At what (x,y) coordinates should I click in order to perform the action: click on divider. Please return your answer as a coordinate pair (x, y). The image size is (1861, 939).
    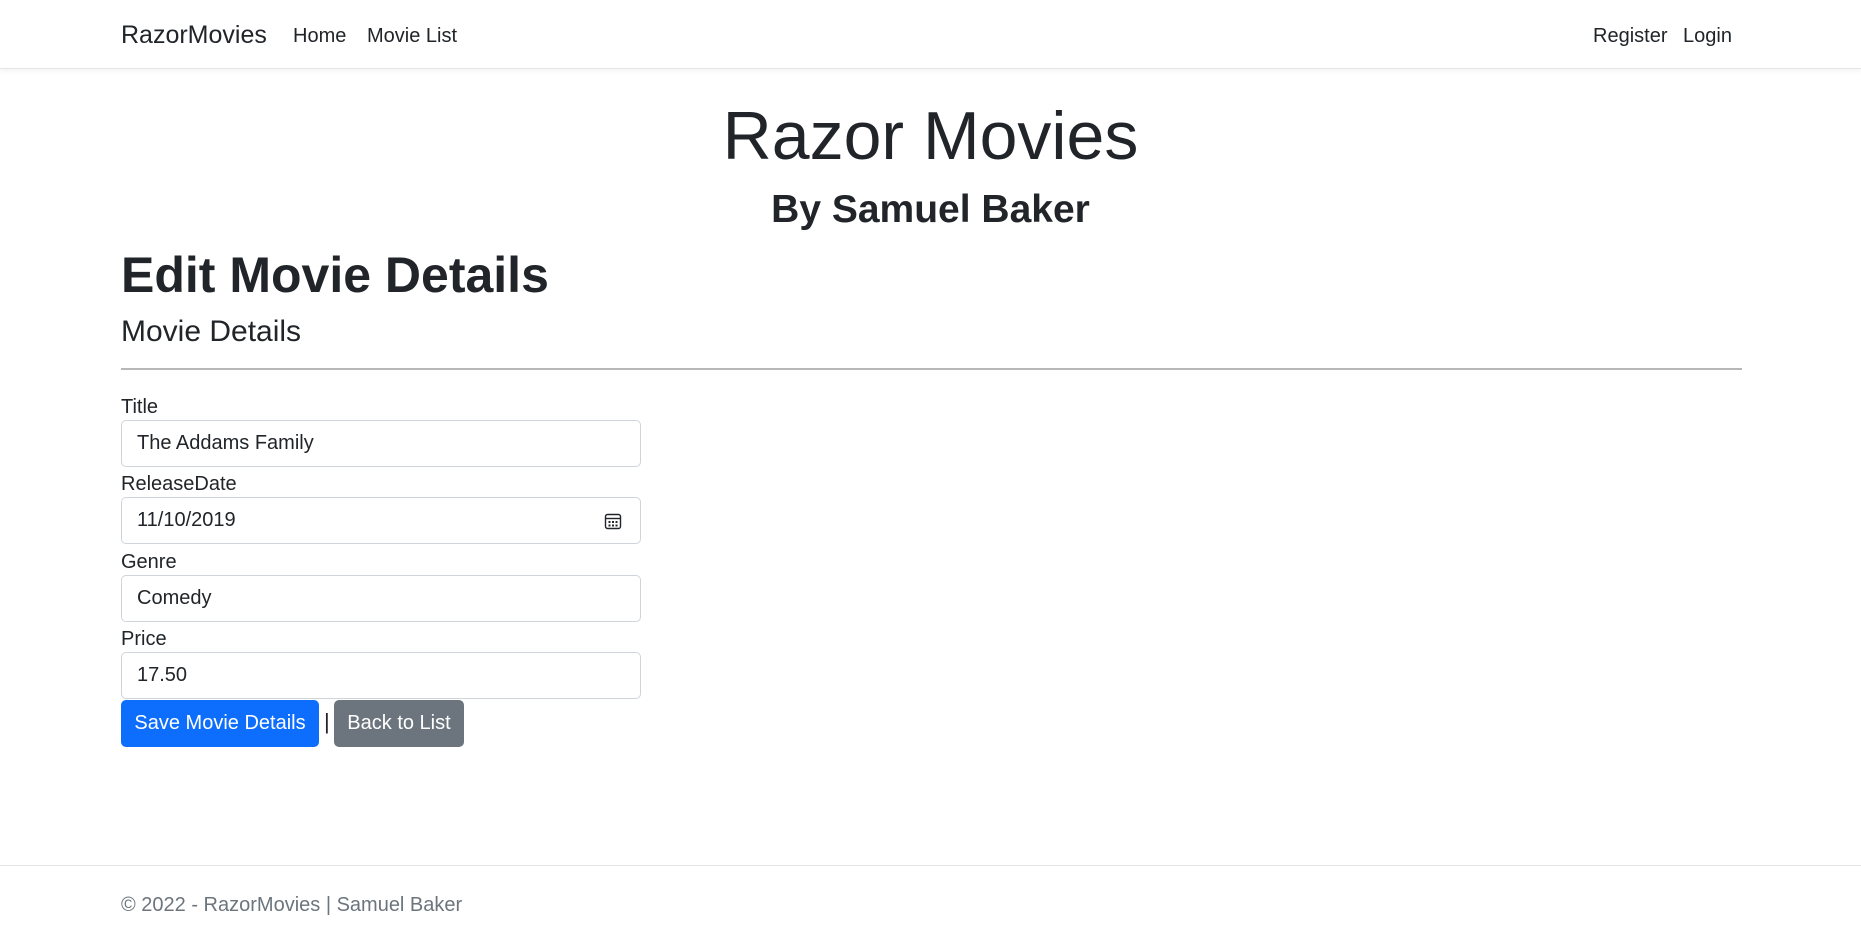
    Looking at the image, I should click on (931, 369).